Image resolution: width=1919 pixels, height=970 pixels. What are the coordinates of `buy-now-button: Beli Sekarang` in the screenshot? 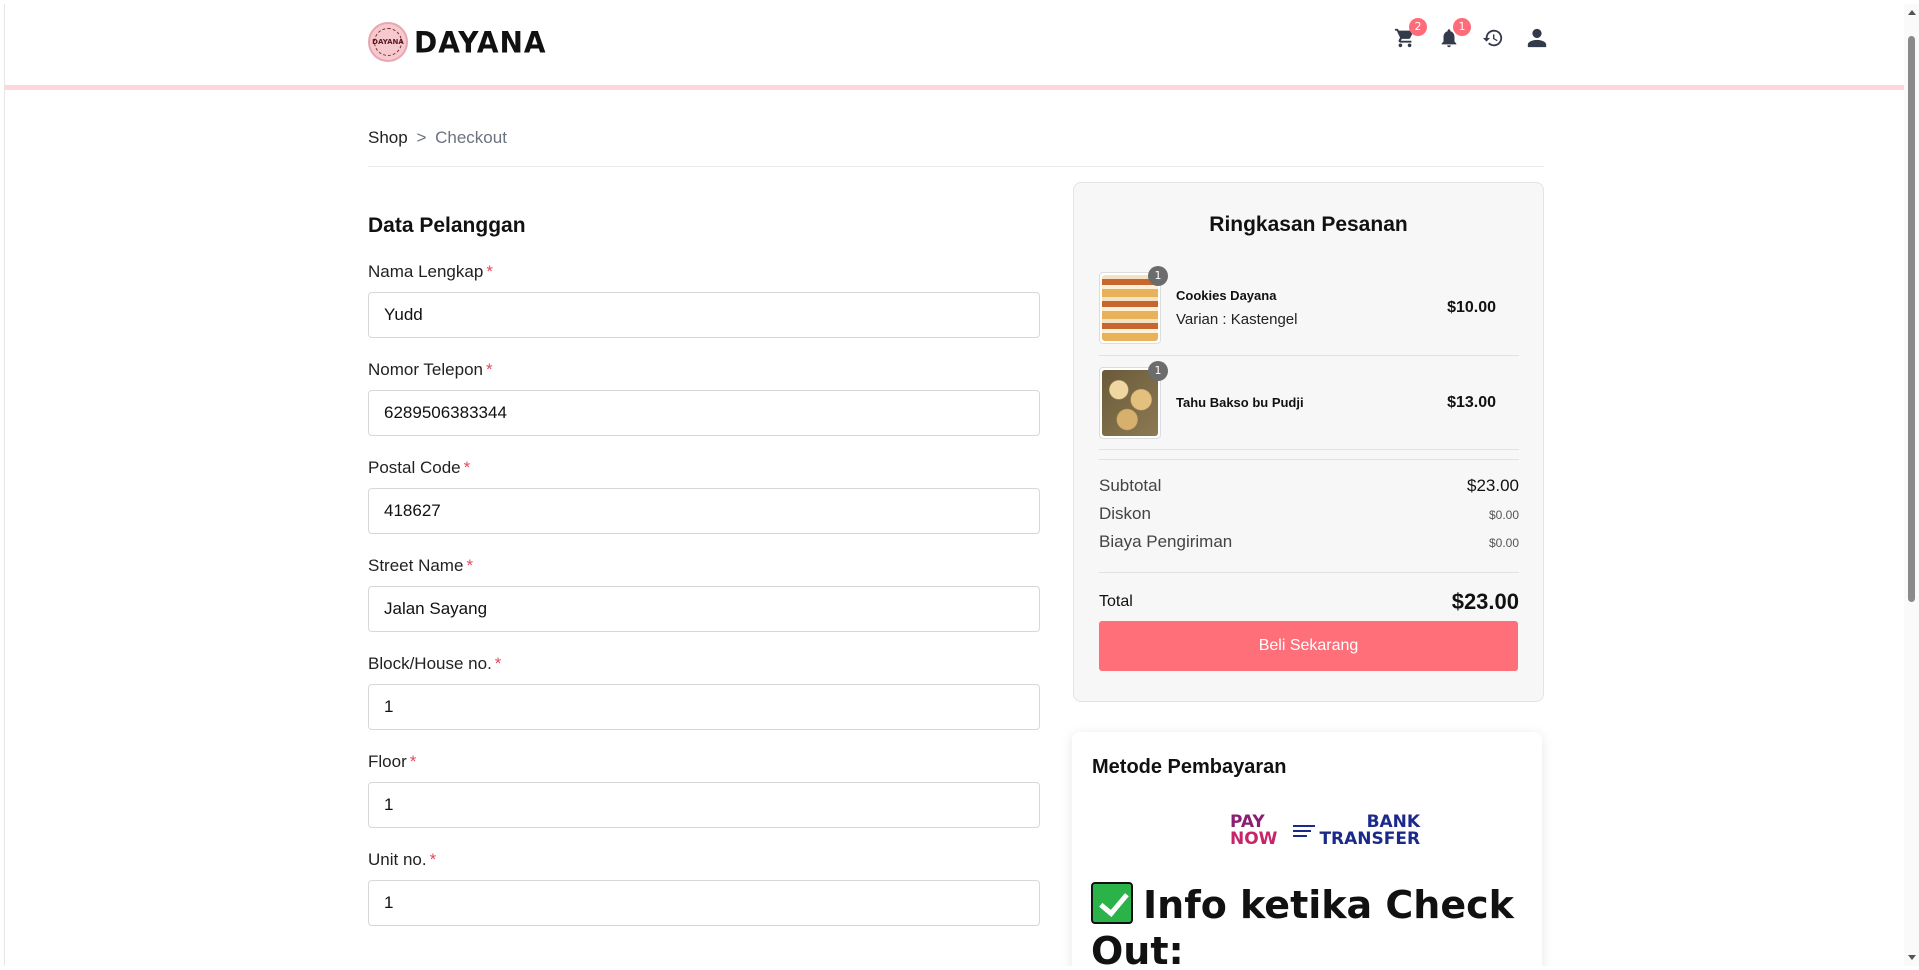 It's located at (1308, 646).